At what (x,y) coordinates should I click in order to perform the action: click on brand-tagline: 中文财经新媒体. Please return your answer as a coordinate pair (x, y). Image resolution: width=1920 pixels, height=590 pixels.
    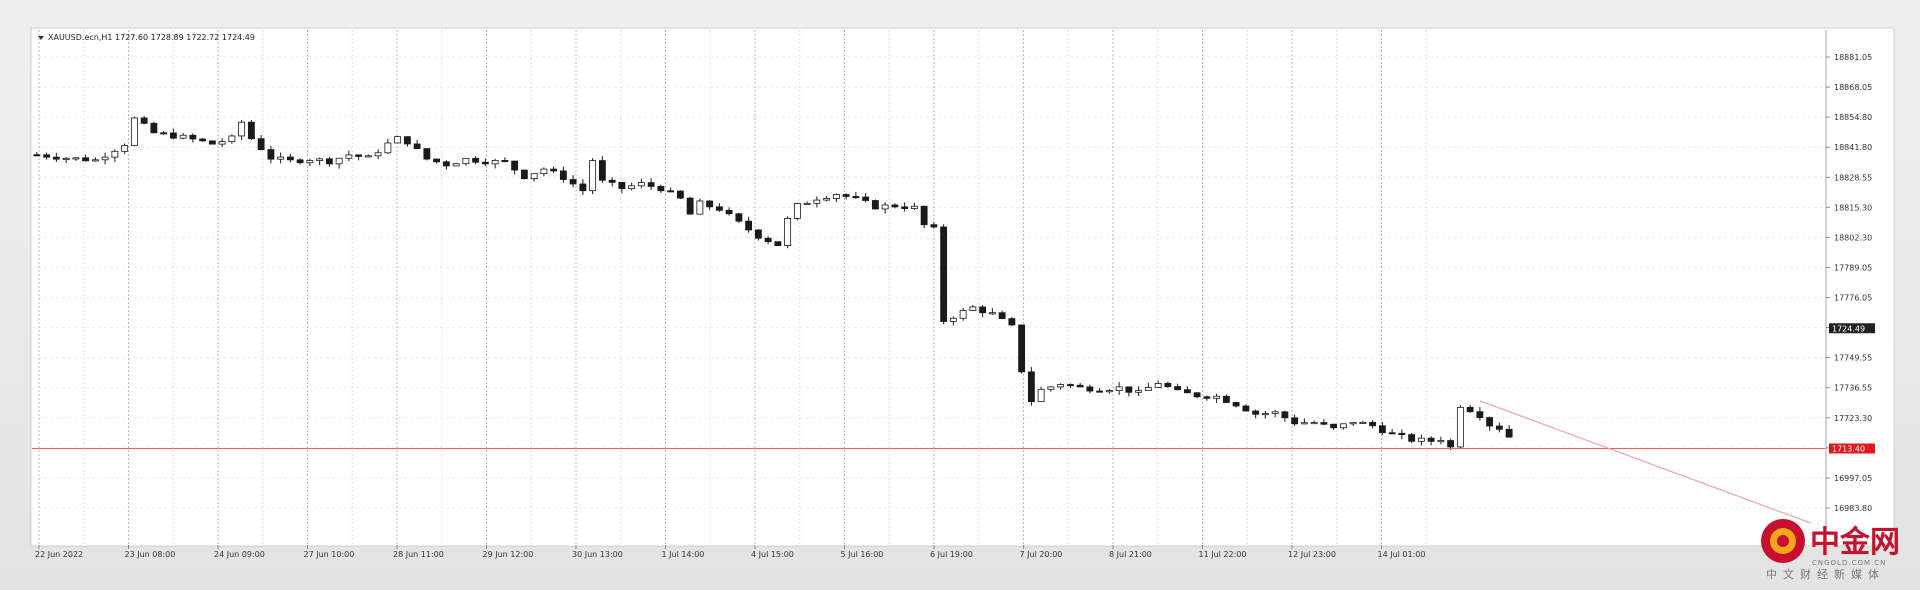
    Looking at the image, I should click on (1825, 574).